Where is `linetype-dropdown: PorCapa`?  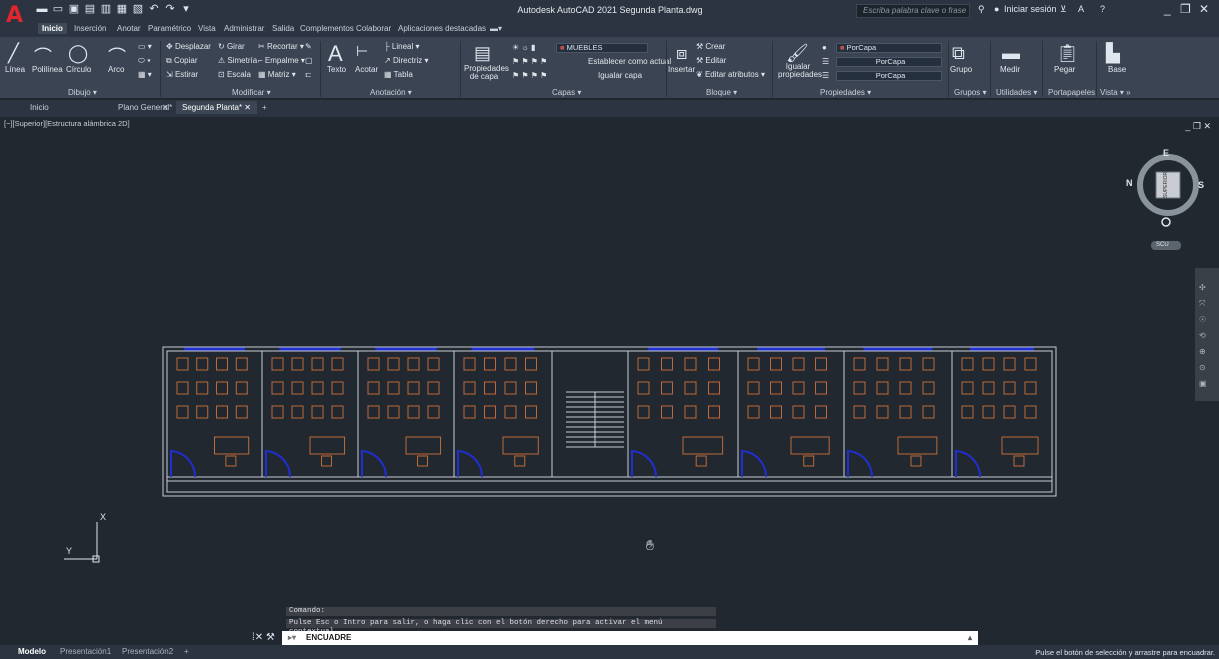 linetype-dropdown: PorCapa is located at coordinates (889, 62).